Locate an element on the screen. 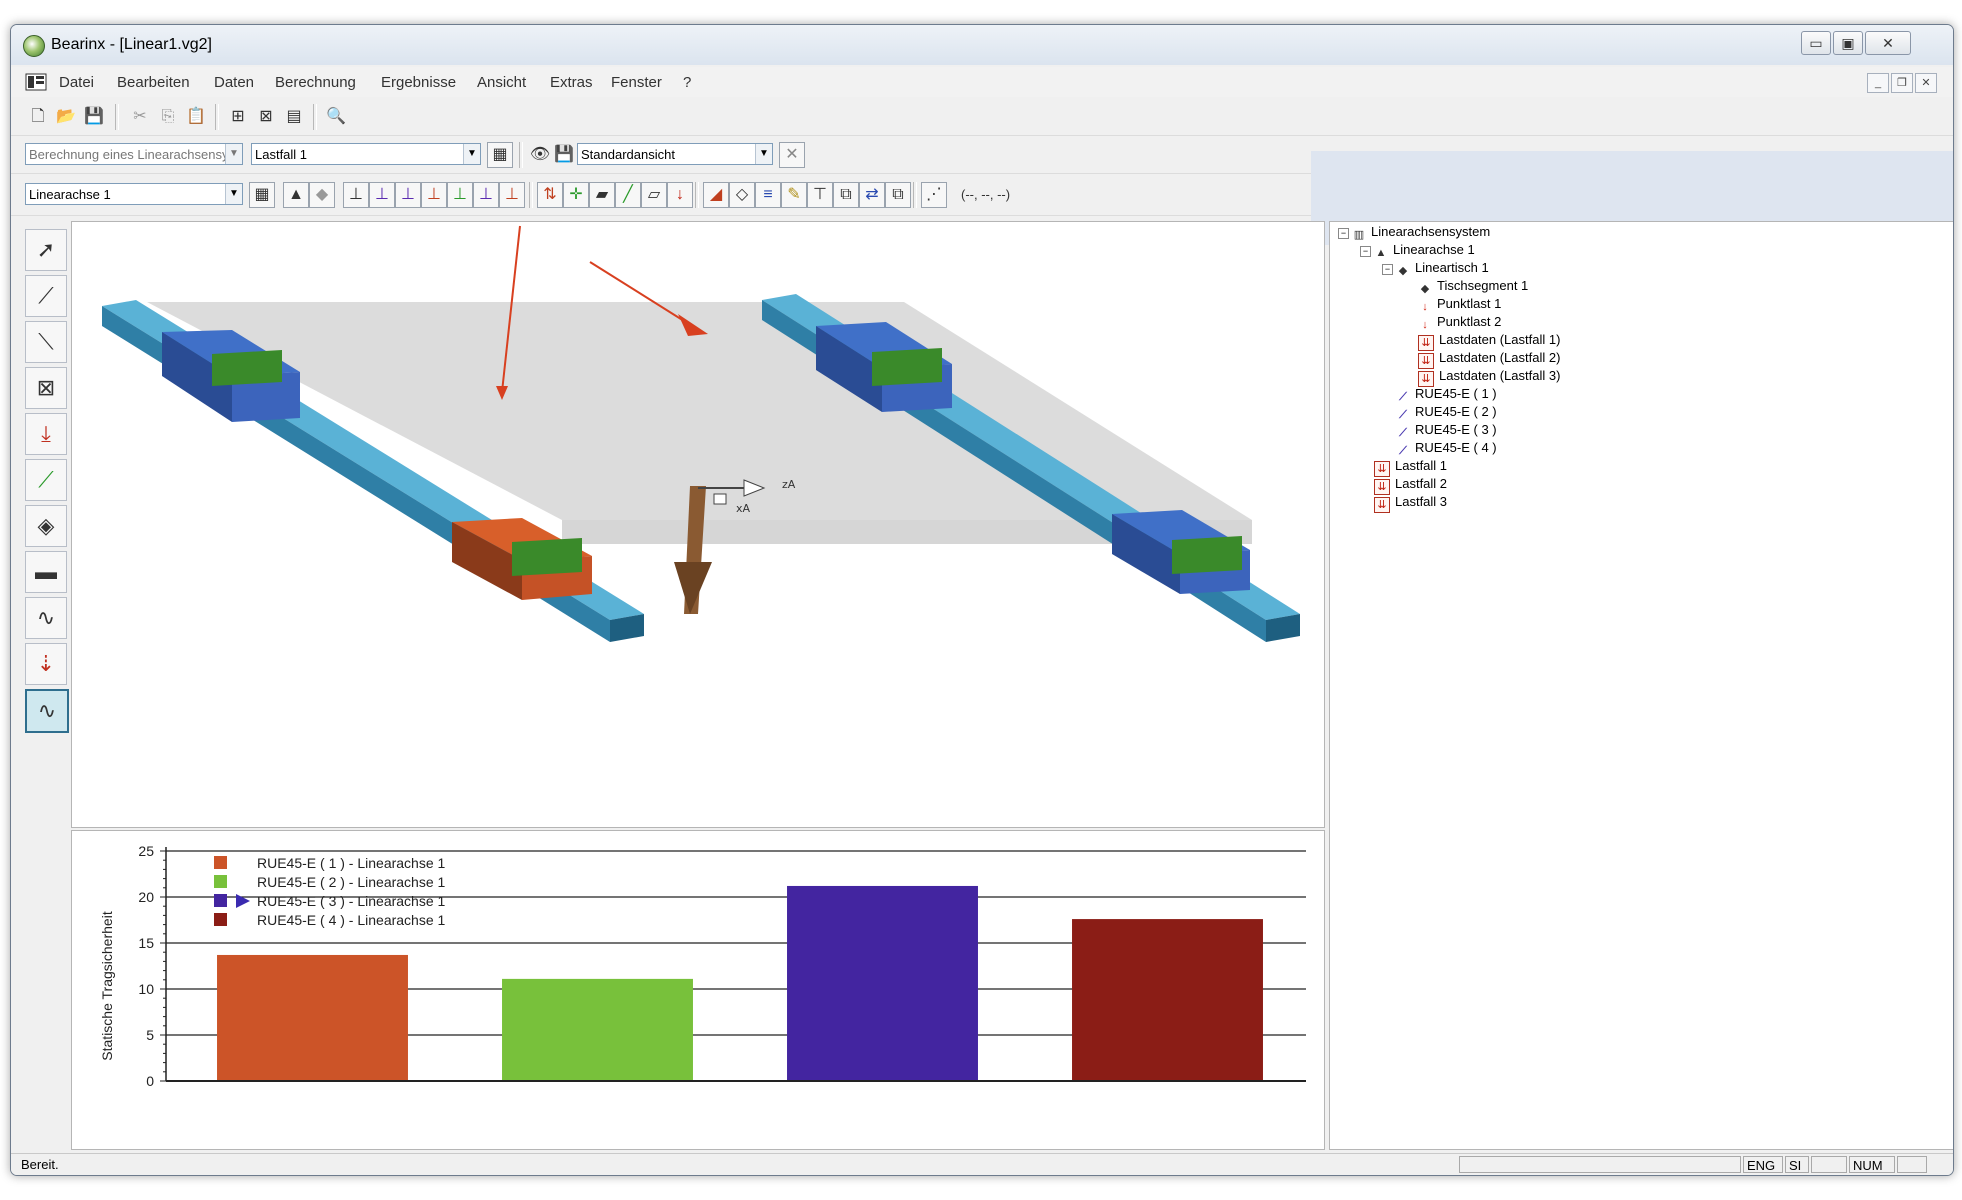 The height and width of the screenshot is (1200, 1962). tree-item-loadcase-3: ⇊ Lastfall 3 is located at coordinates (1410, 503).